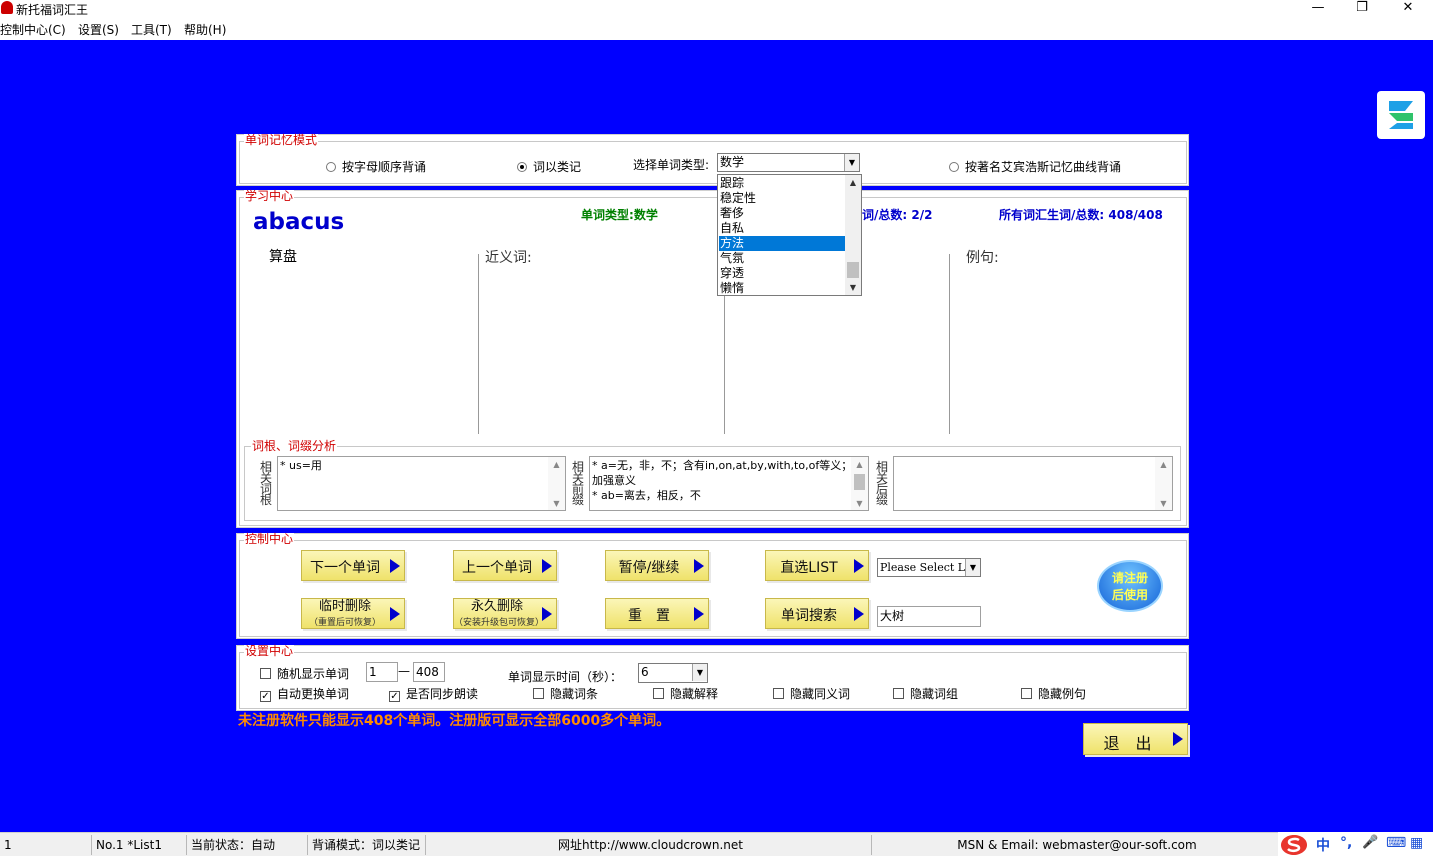  Describe the element at coordinates (782, 183) in the screenshot. I see `dropdown-option: 跟踪` at that location.